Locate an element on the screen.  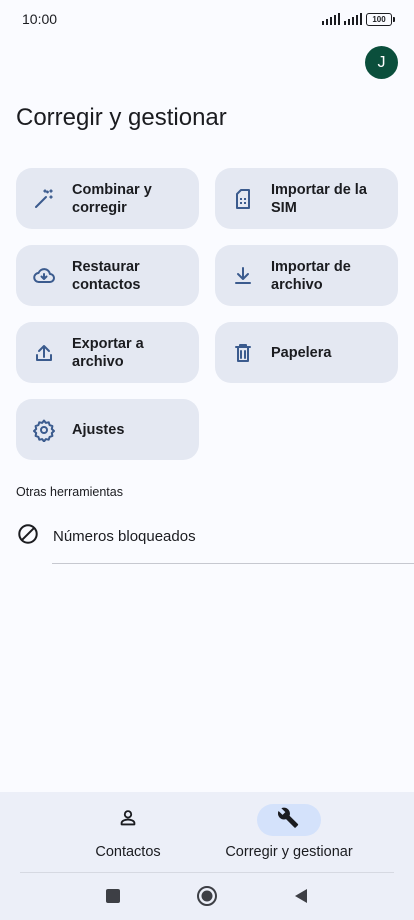
divider is located at coordinates (233, 563).